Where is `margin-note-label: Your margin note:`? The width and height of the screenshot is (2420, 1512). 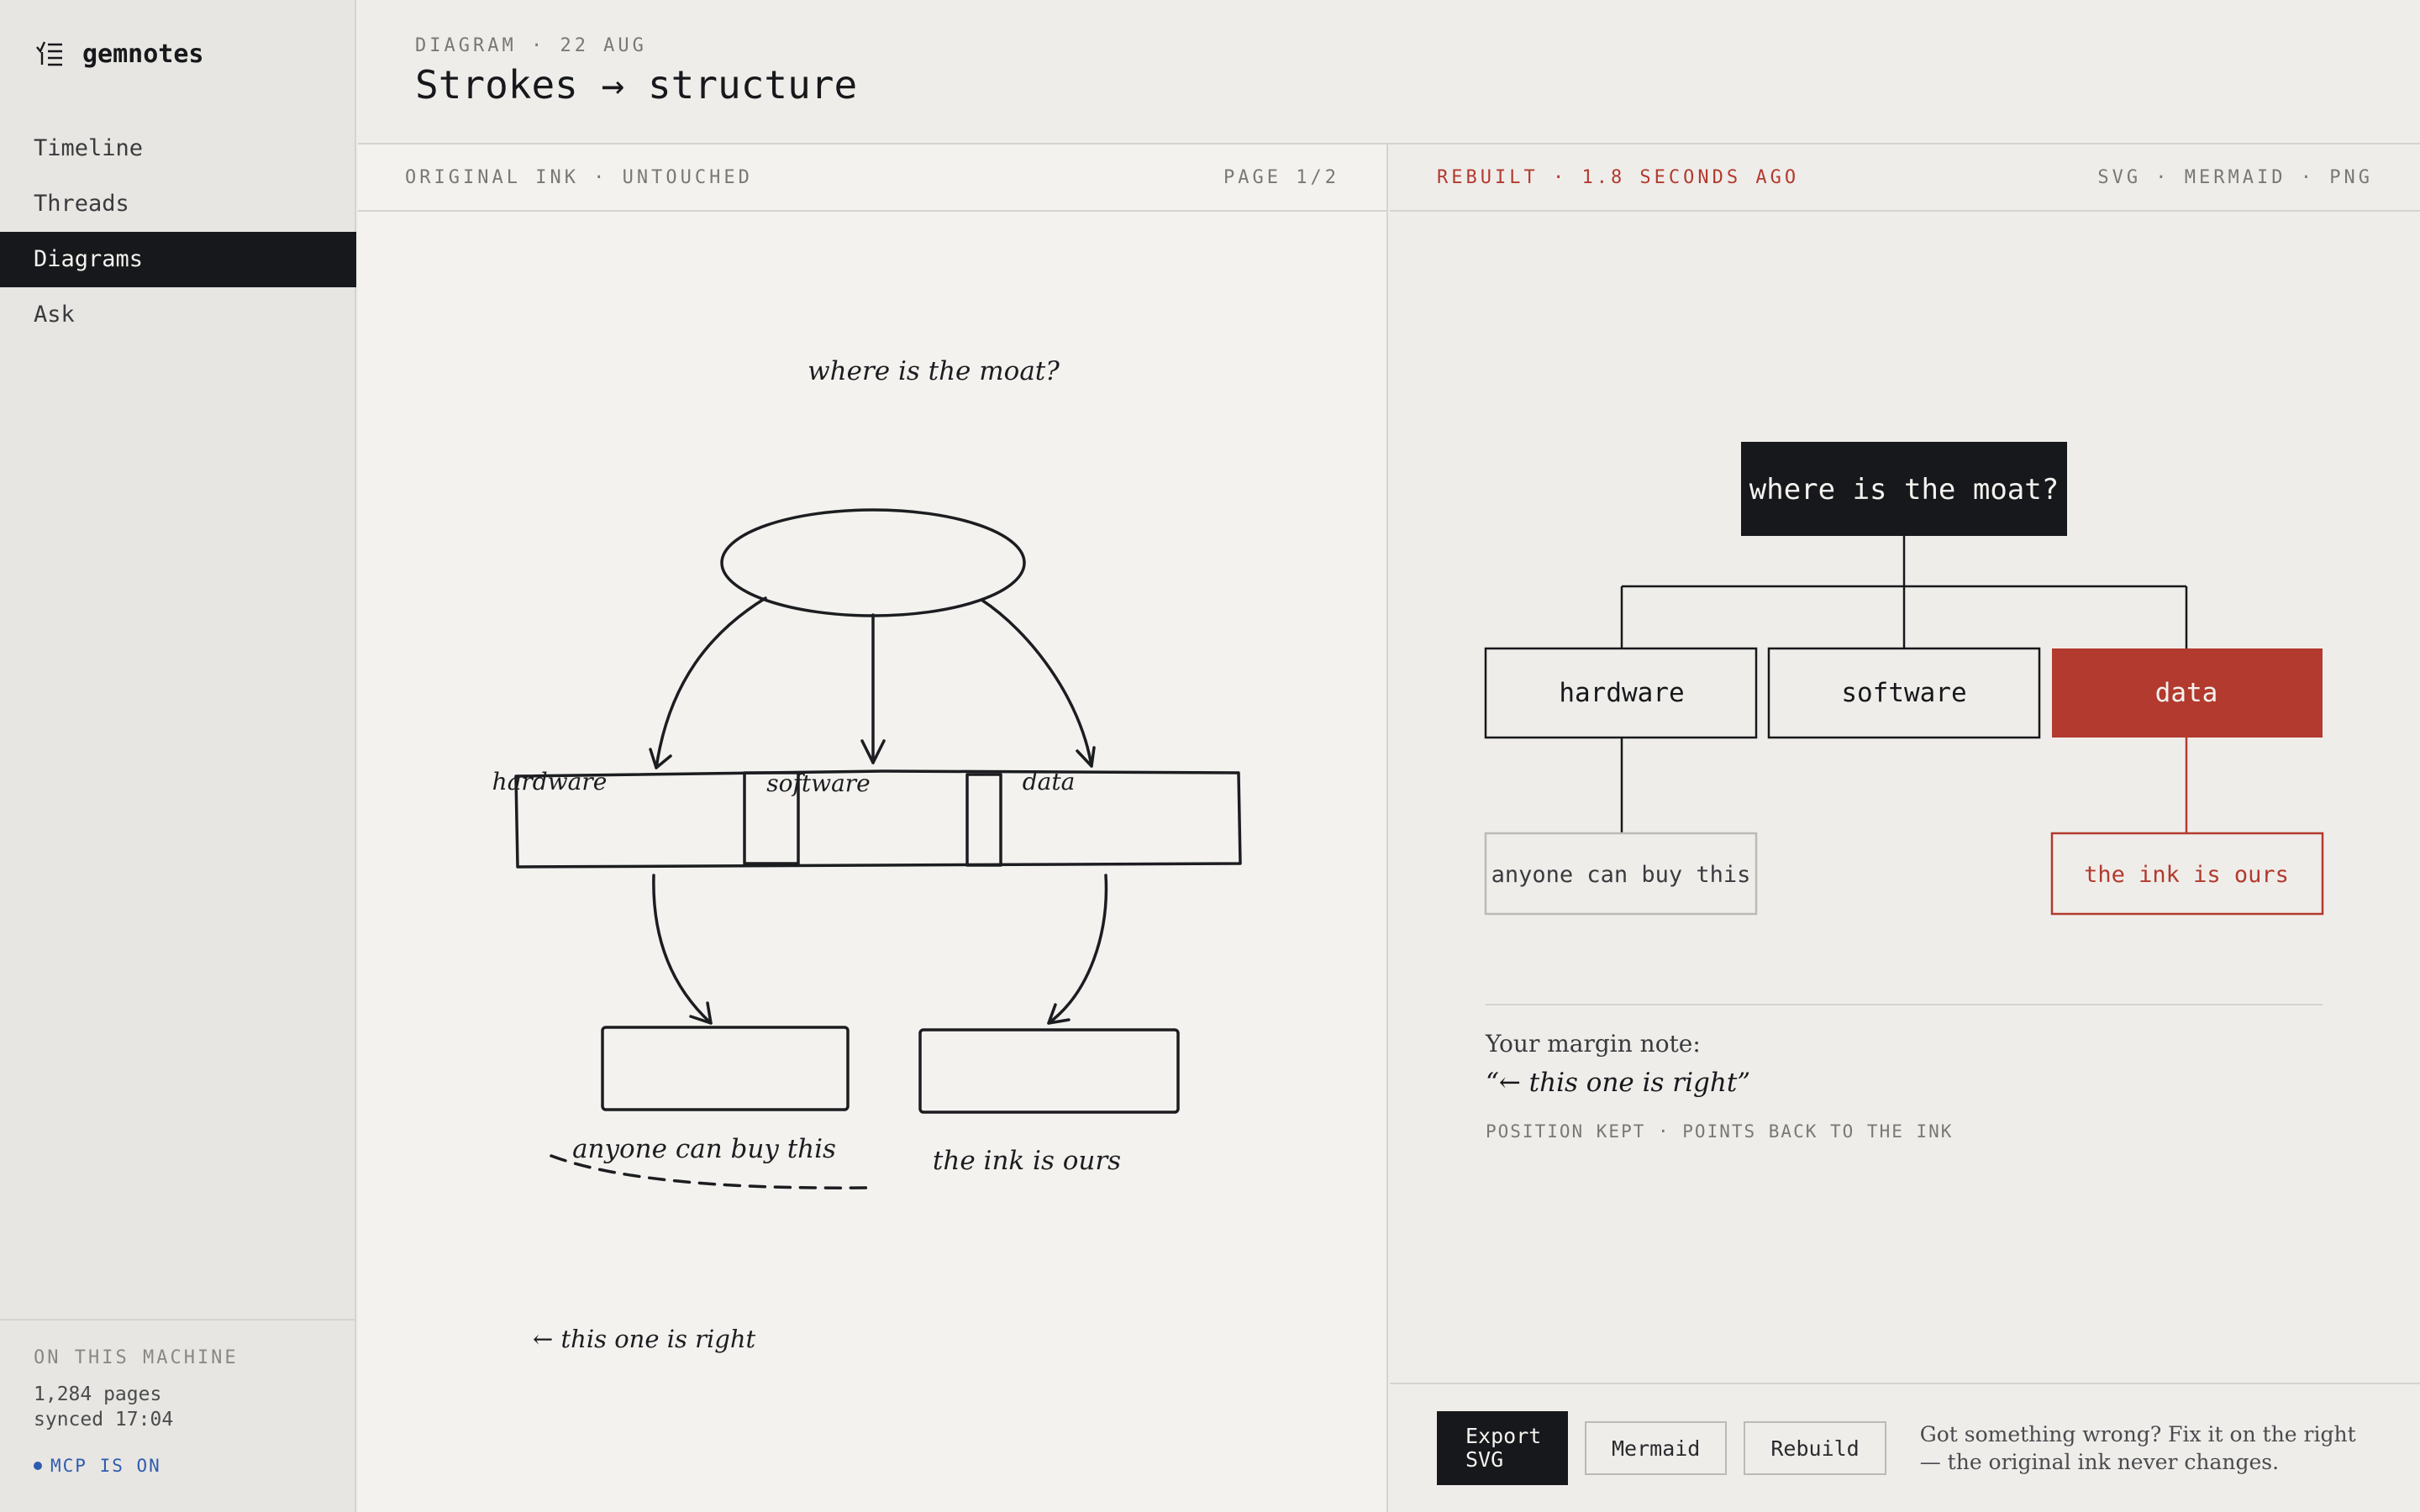 margin-note-label: Your margin note: is located at coordinates (1593, 1044).